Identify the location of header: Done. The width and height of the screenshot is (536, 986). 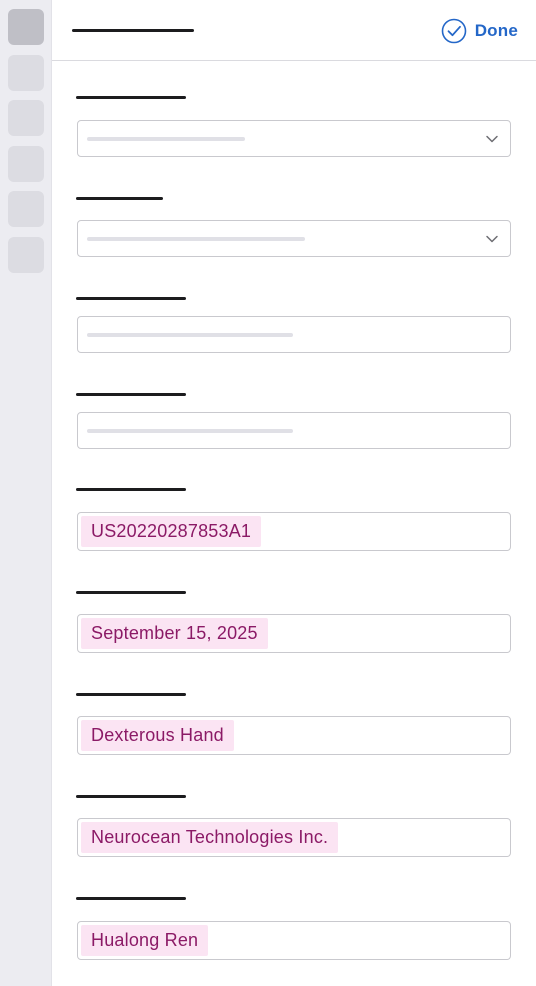
(294, 30).